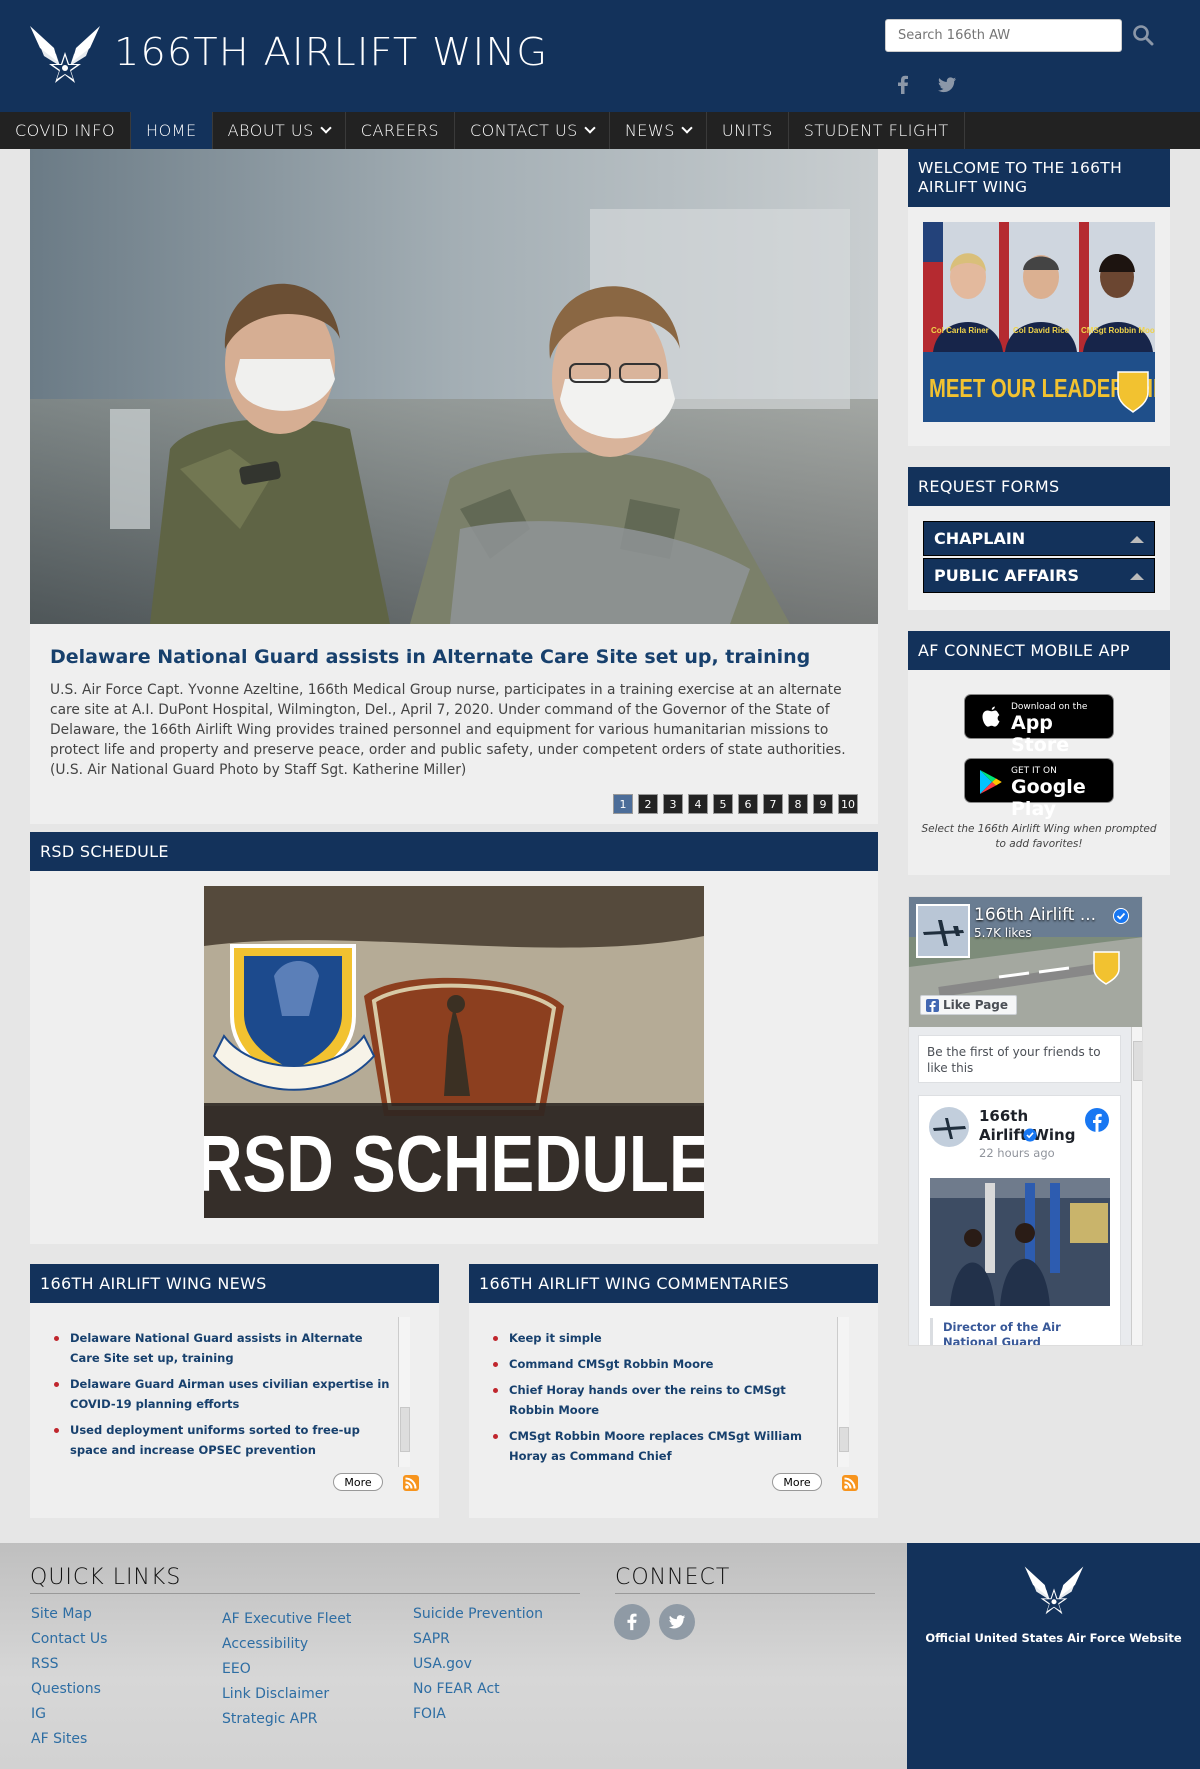  I want to click on request-label: PUBLIC AFFAIRS, so click(1006, 575).